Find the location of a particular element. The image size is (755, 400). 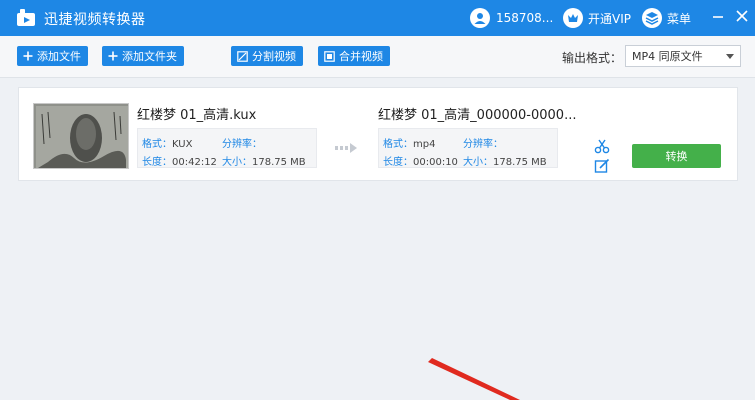

conversion-arrow-icon is located at coordinates (347, 148).